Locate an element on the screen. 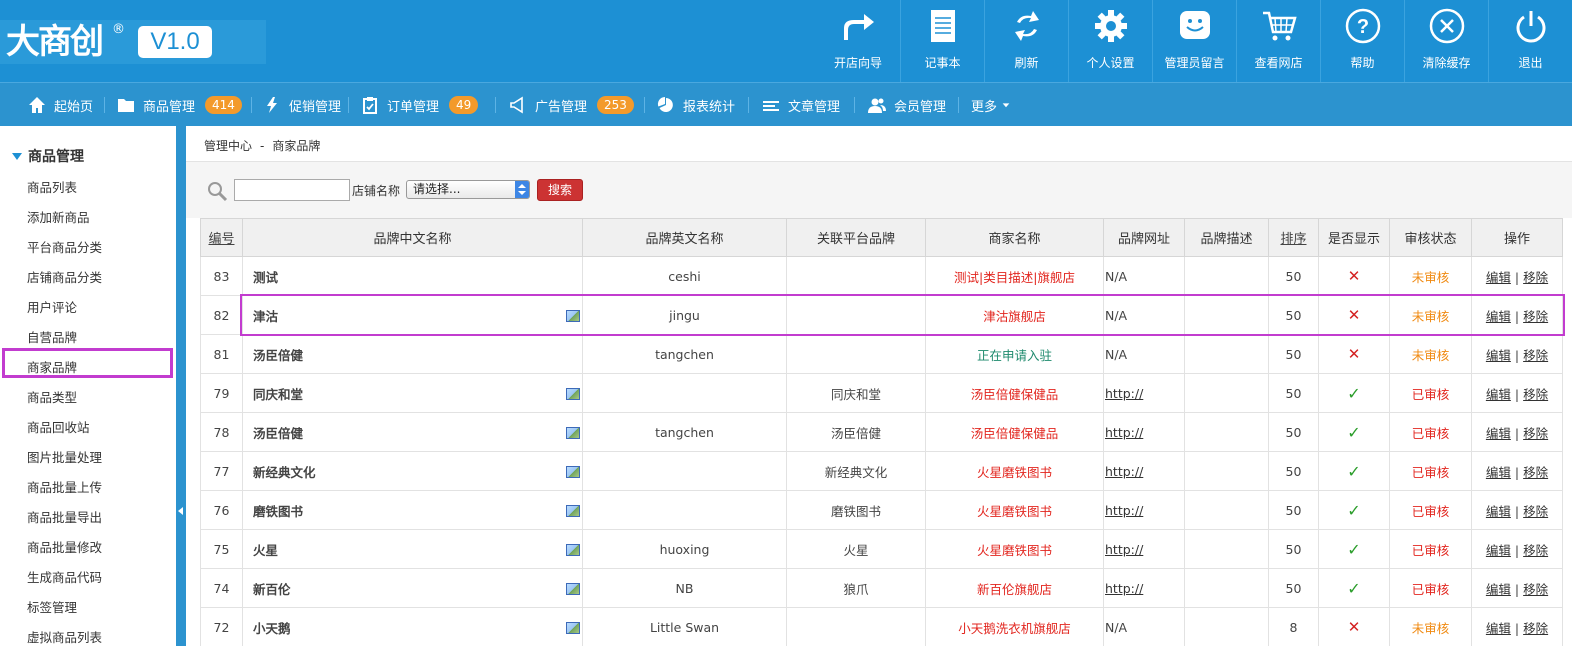  col-sort: 排序 is located at coordinates (1293, 237).